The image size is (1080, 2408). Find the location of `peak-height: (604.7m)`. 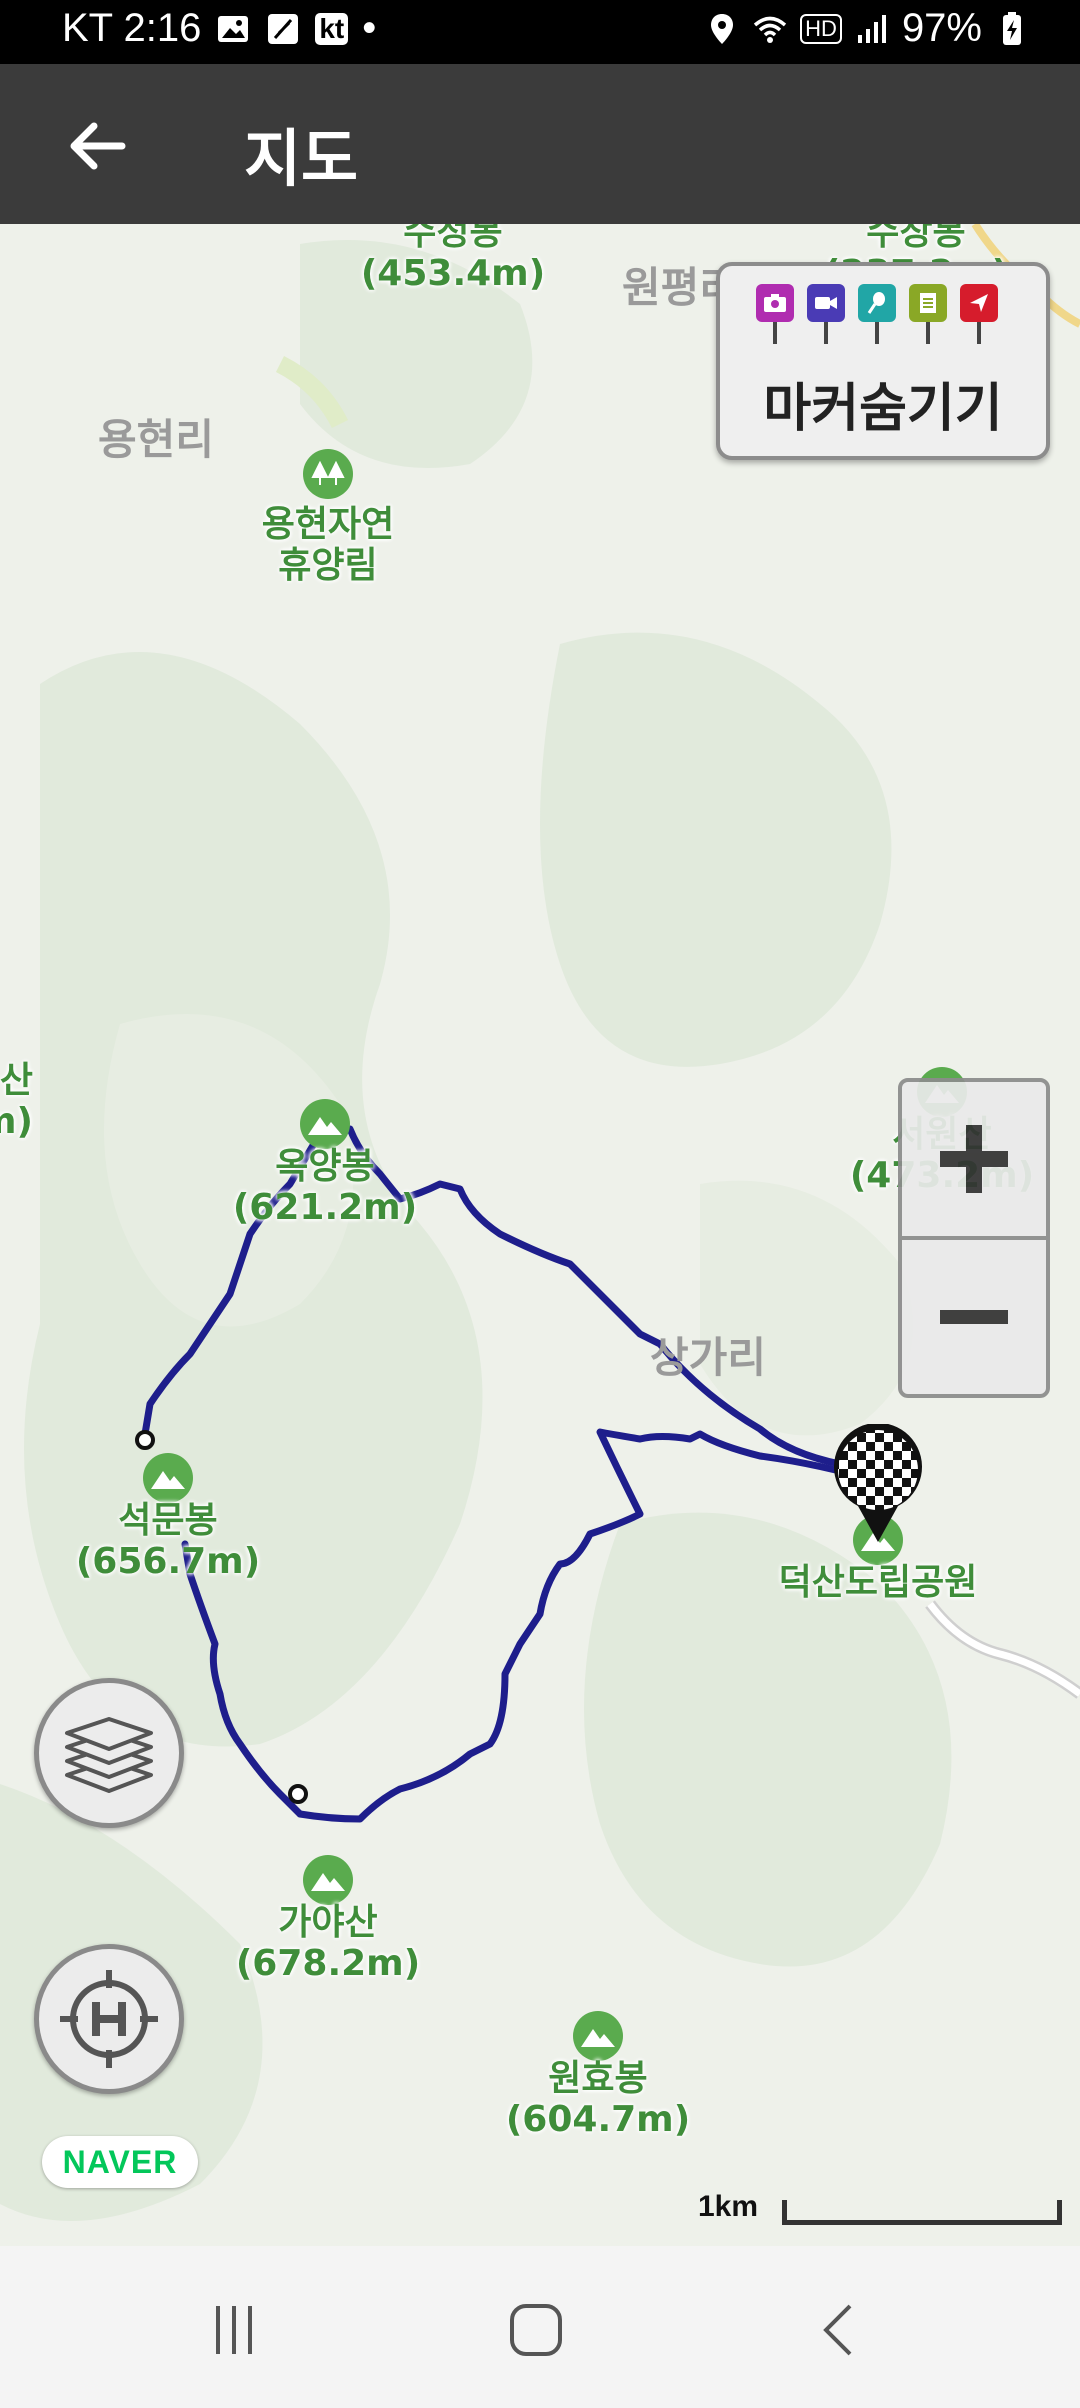

peak-height: (604.7m) is located at coordinates (598, 2120).